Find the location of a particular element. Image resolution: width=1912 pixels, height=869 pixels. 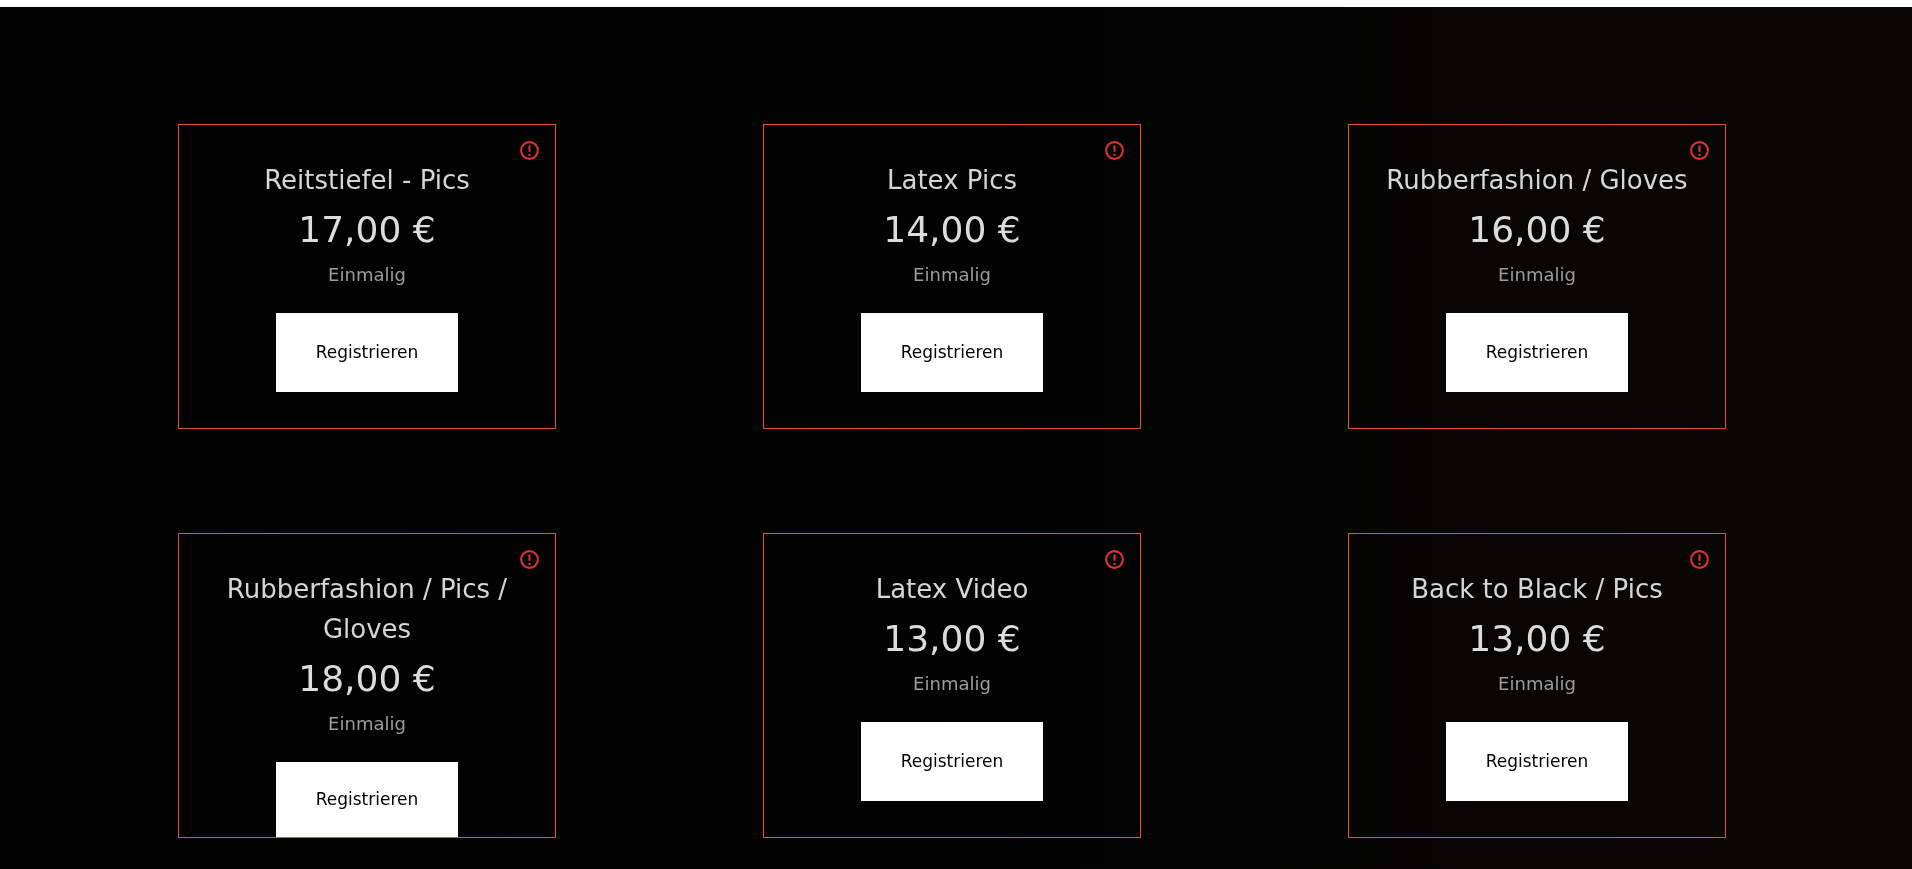

price: 16,00 € is located at coordinates (1537, 230).